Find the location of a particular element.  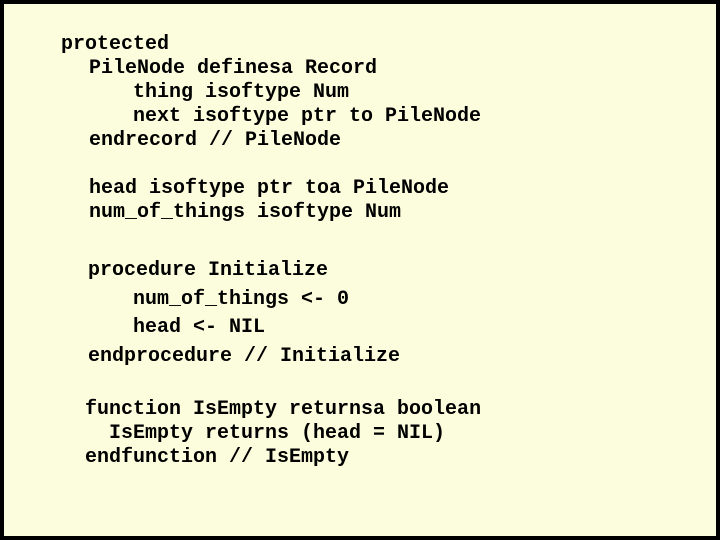

code-line-isempty-returns: IsEmpty returns (head = NIL) is located at coordinates (277, 433).